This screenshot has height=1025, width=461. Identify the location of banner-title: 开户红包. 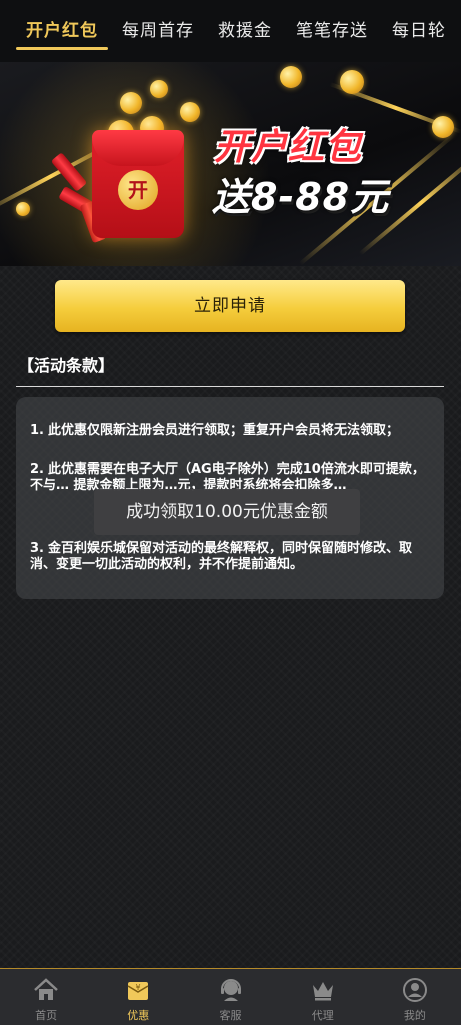
(288, 147).